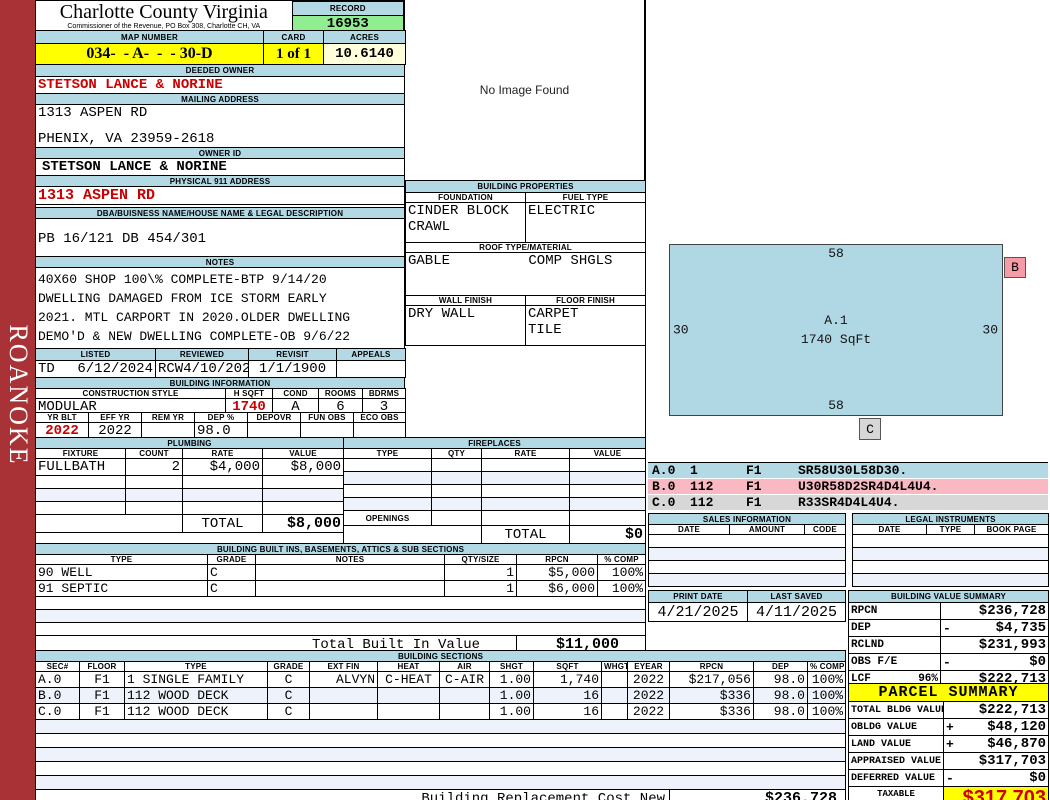  What do you see at coordinates (221, 417) in the screenshot?
I see `dep-pct-label: DEP %` at bounding box center [221, 417].